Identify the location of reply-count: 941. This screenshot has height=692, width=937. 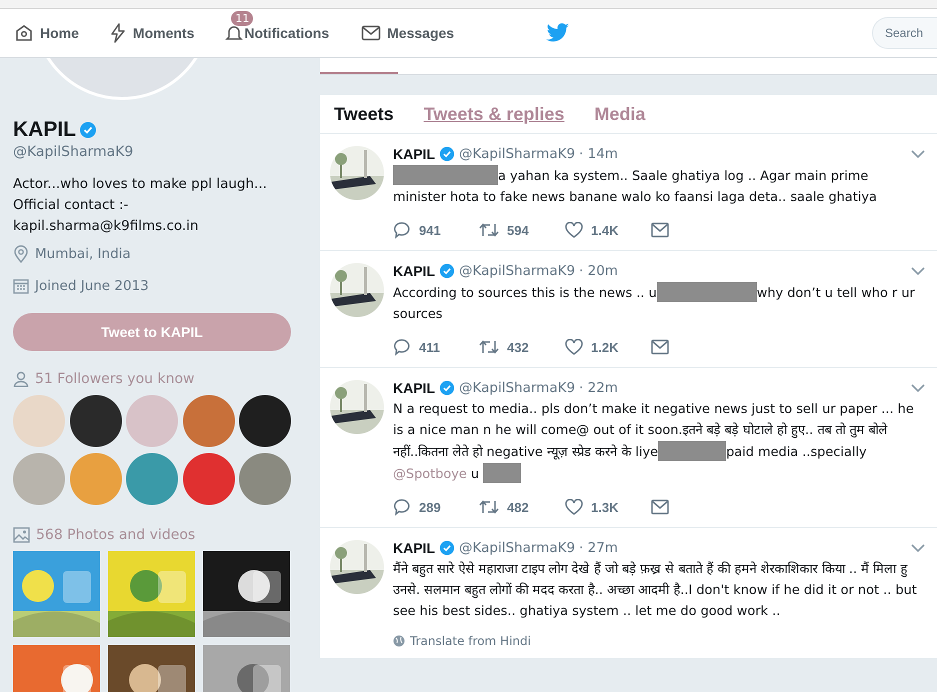
(430, 230).